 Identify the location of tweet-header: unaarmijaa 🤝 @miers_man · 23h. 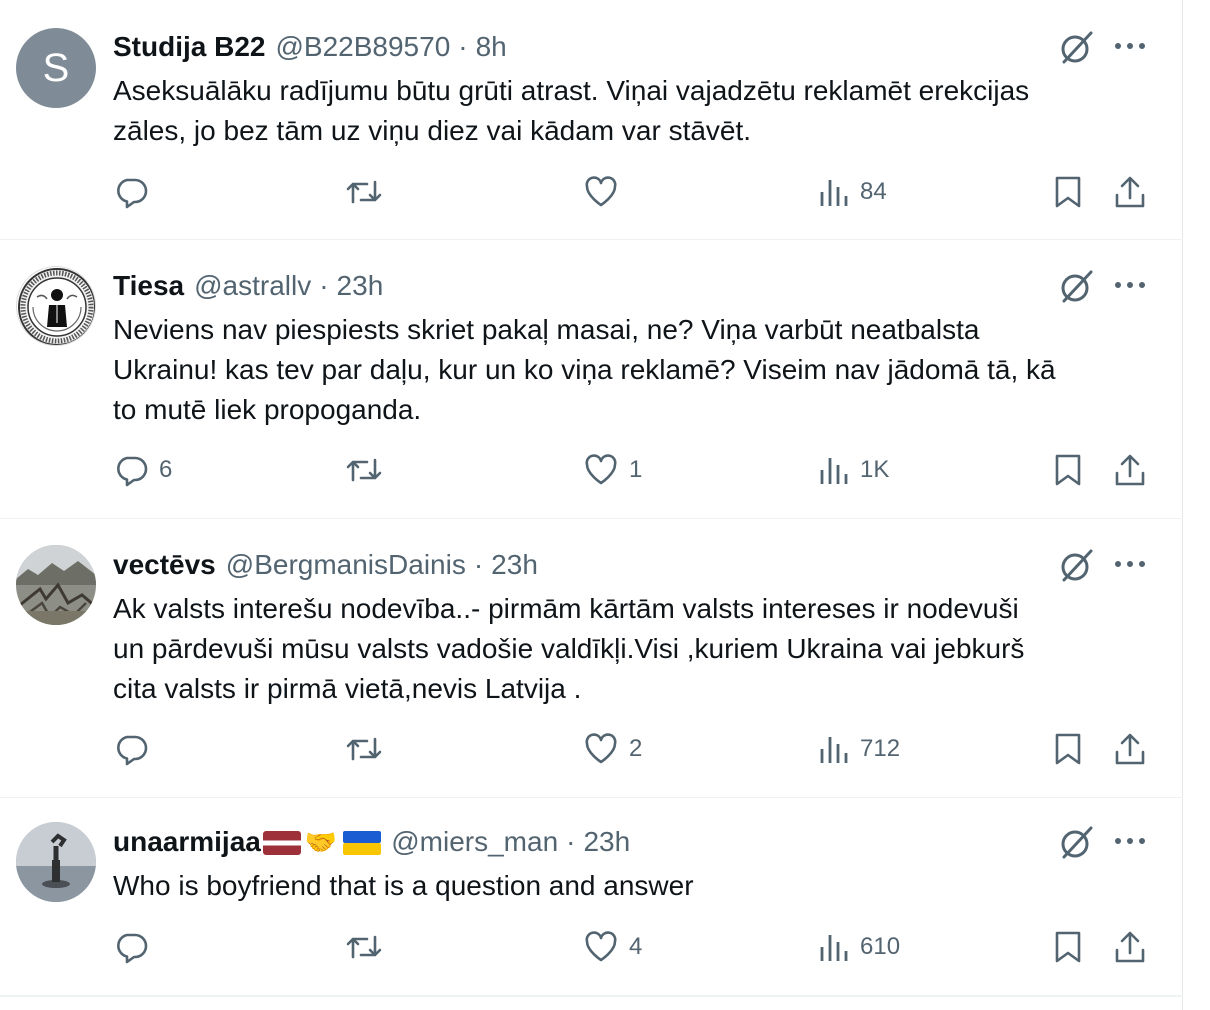
(371, 842).